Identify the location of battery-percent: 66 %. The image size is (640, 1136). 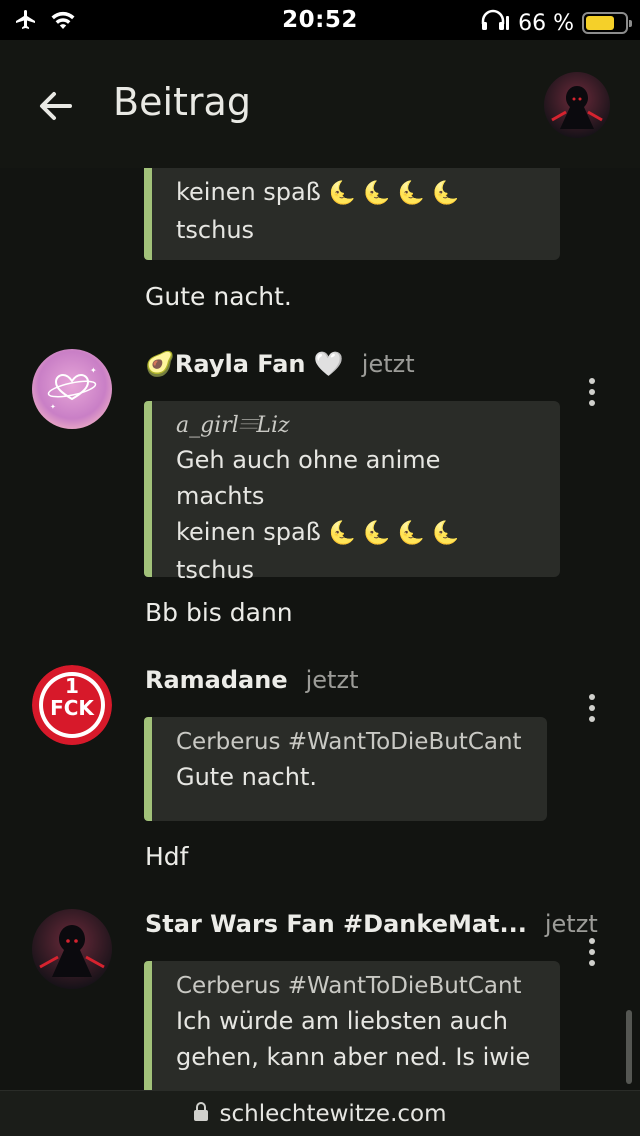
(546, 23).